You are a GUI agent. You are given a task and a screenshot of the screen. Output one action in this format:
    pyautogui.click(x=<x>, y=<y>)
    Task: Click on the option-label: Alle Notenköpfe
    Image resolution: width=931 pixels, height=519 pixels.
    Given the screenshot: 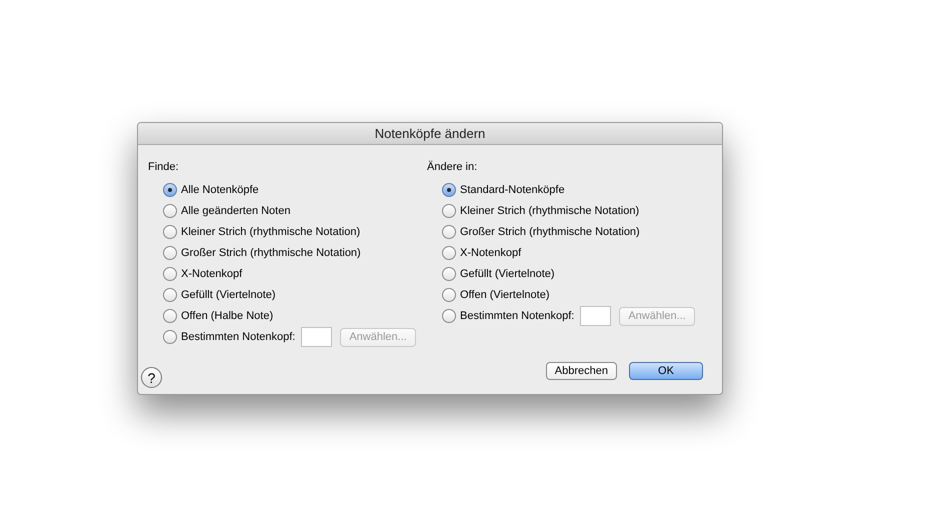 What is the action you would take?
    pyautogui.click(x=220, y=190)
    